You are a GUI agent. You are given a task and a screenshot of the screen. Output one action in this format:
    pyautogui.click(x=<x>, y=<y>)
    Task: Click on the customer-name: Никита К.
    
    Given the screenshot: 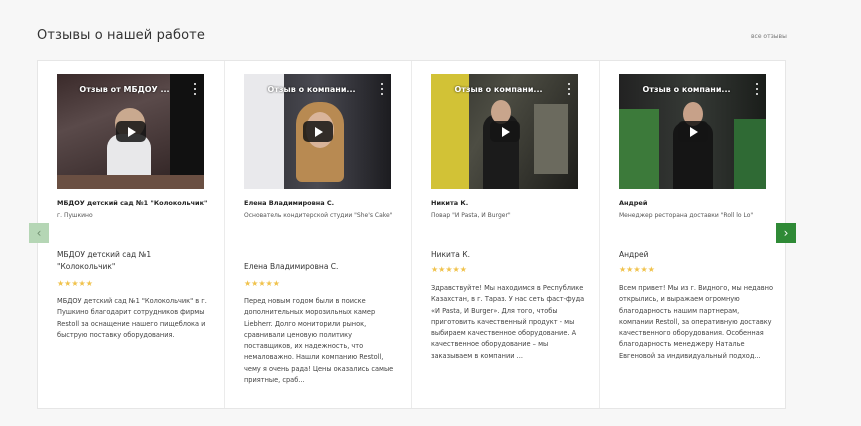 What is the action you would take?
    pyautogui.click(x=450, y=203)
    